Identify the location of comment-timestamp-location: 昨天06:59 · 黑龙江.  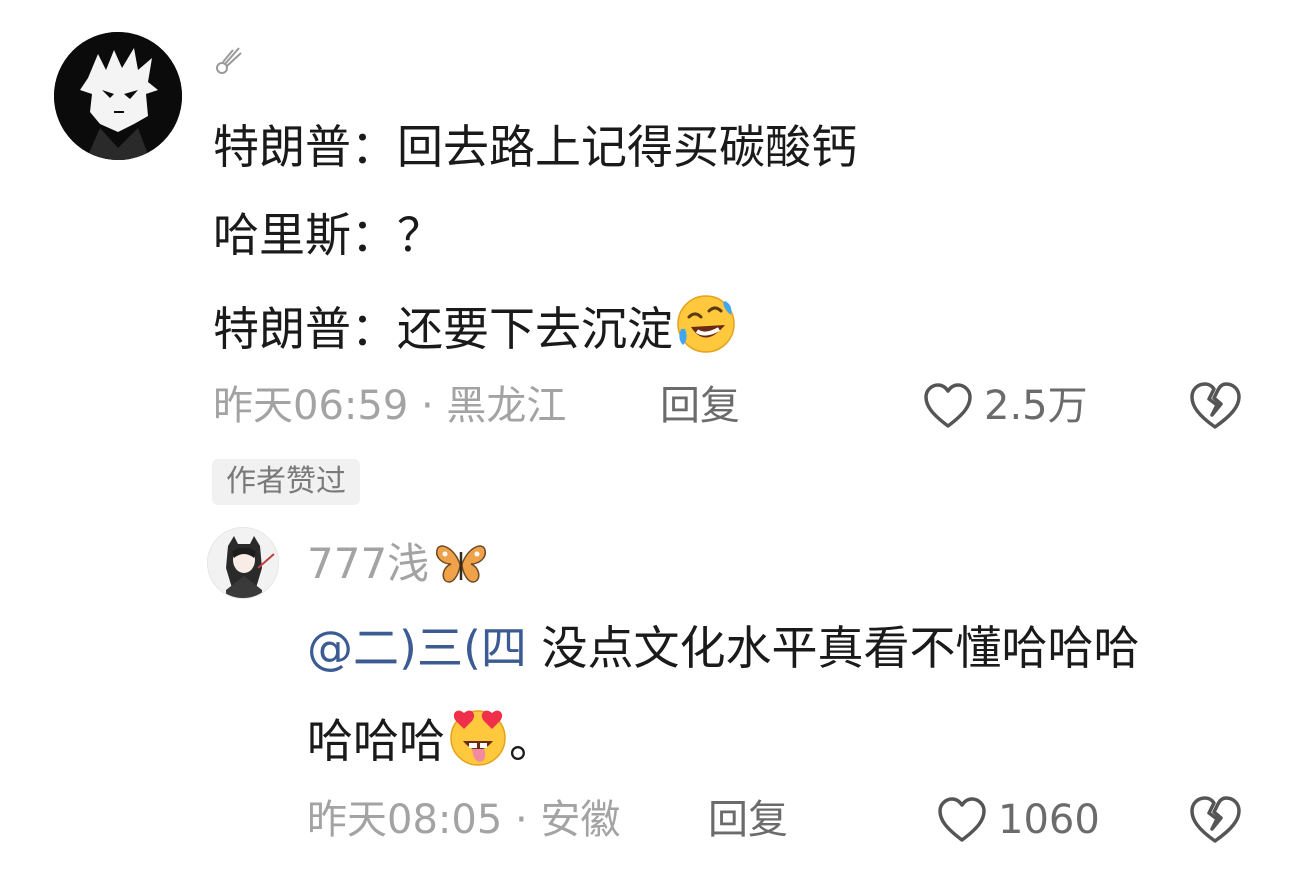
(390, 406).